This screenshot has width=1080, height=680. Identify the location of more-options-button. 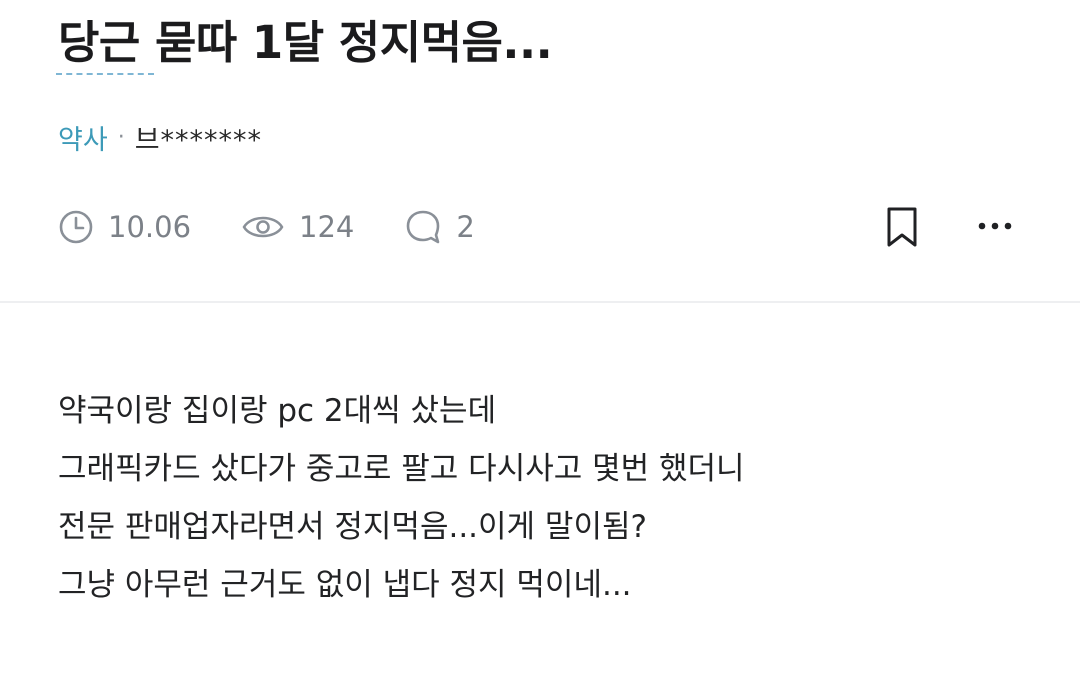
(995, 226).